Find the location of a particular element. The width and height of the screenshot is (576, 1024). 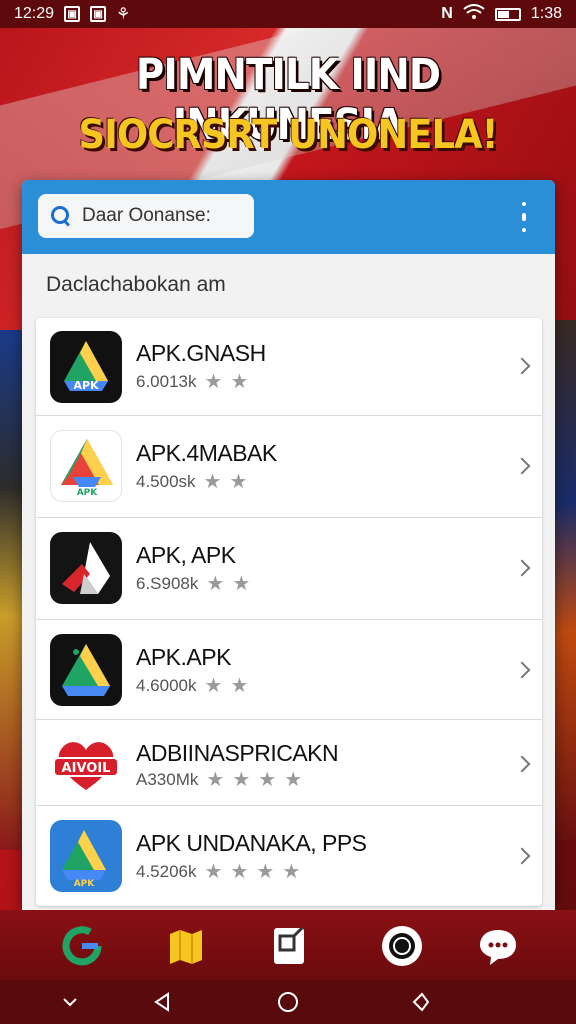

subheadline: SIOCRSRT UNONELA! is located at coordinates (288, 135).